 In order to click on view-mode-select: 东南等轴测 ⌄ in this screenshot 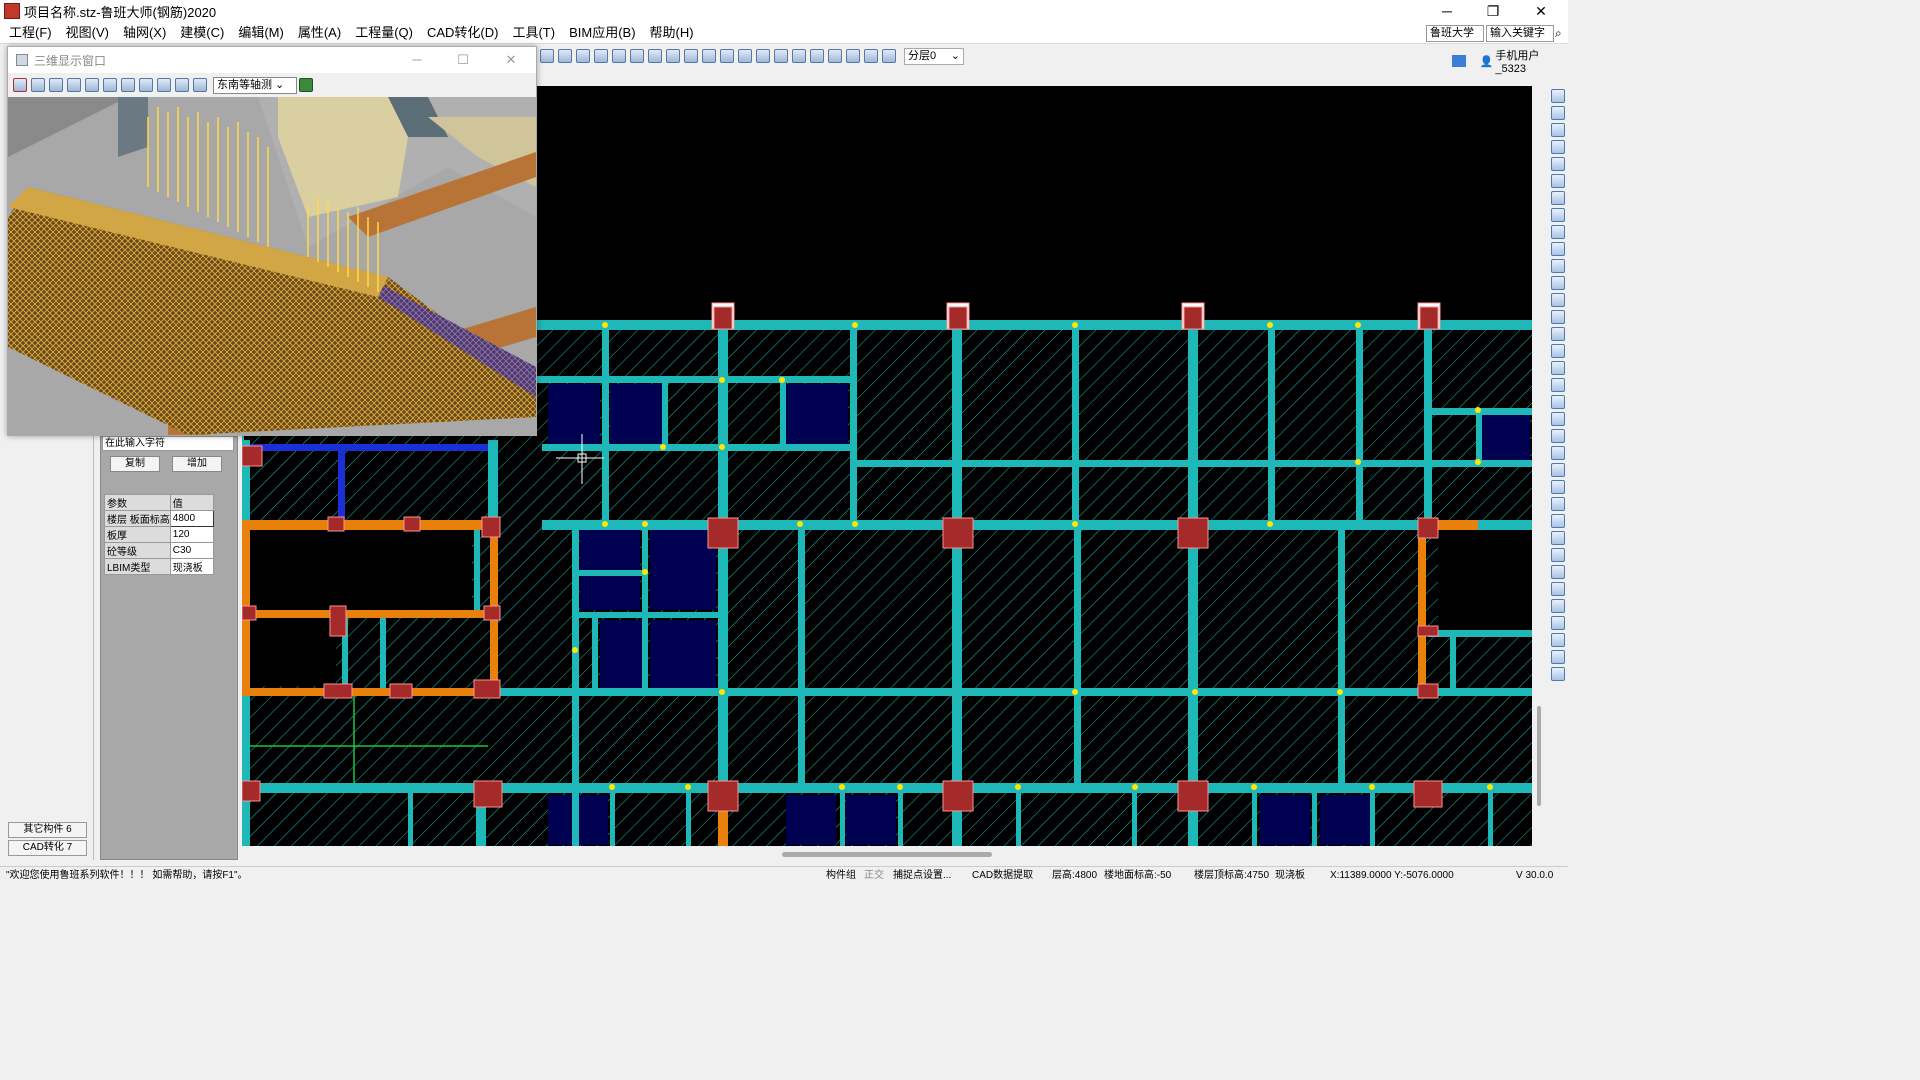, I will do `click(255, 85)`.